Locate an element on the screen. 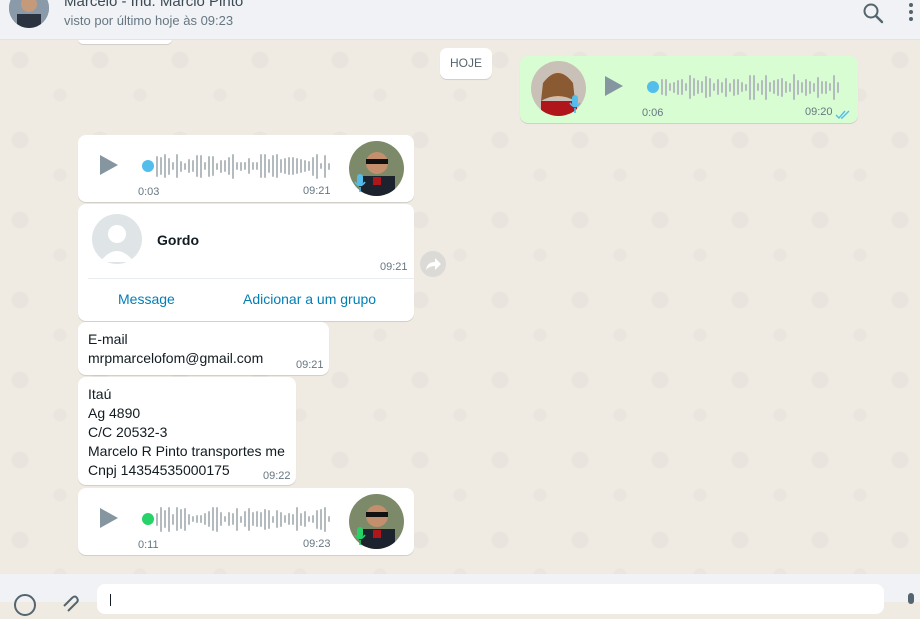  contact-card-message: Gordo 09:21 Message Adicionar a um grupo is located at coordinates (246, 262).